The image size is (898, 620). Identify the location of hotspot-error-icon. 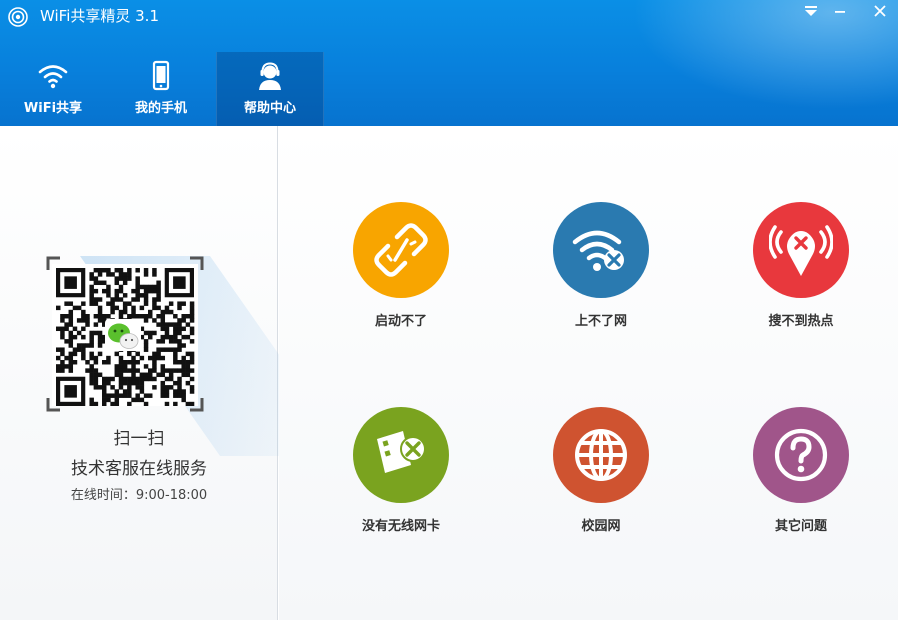
(801, 250).